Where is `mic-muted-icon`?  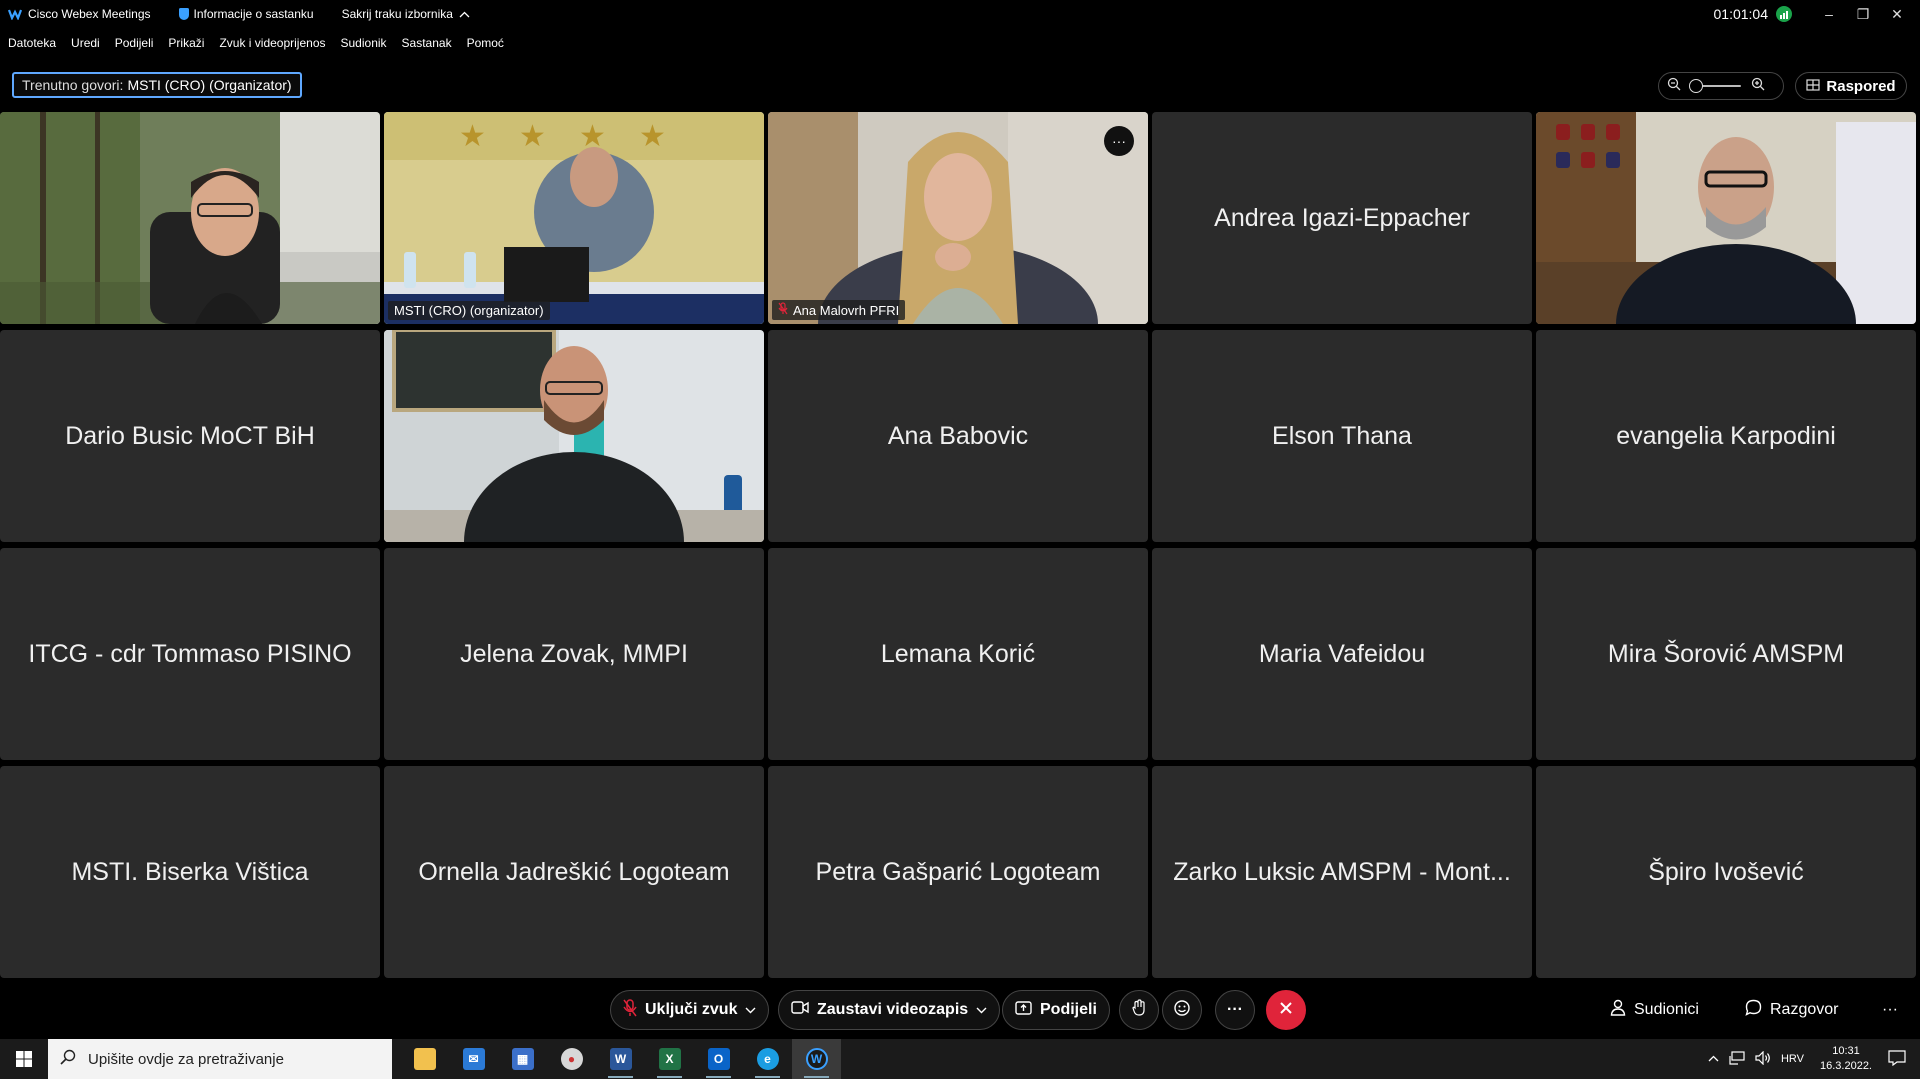 mic-muted-icon is located at coordinates (630, 1010).